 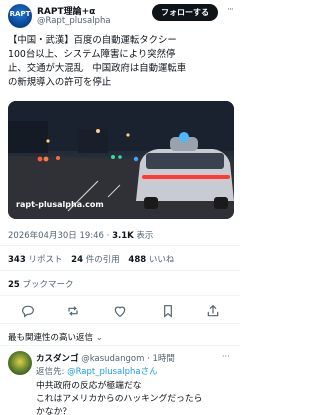 What do you see at coordinates (92, 40) in the screenshot?
I see `post-text-line: 【中国・武漢】百度の自動運転タクシー` at bounding box center [92, 40].